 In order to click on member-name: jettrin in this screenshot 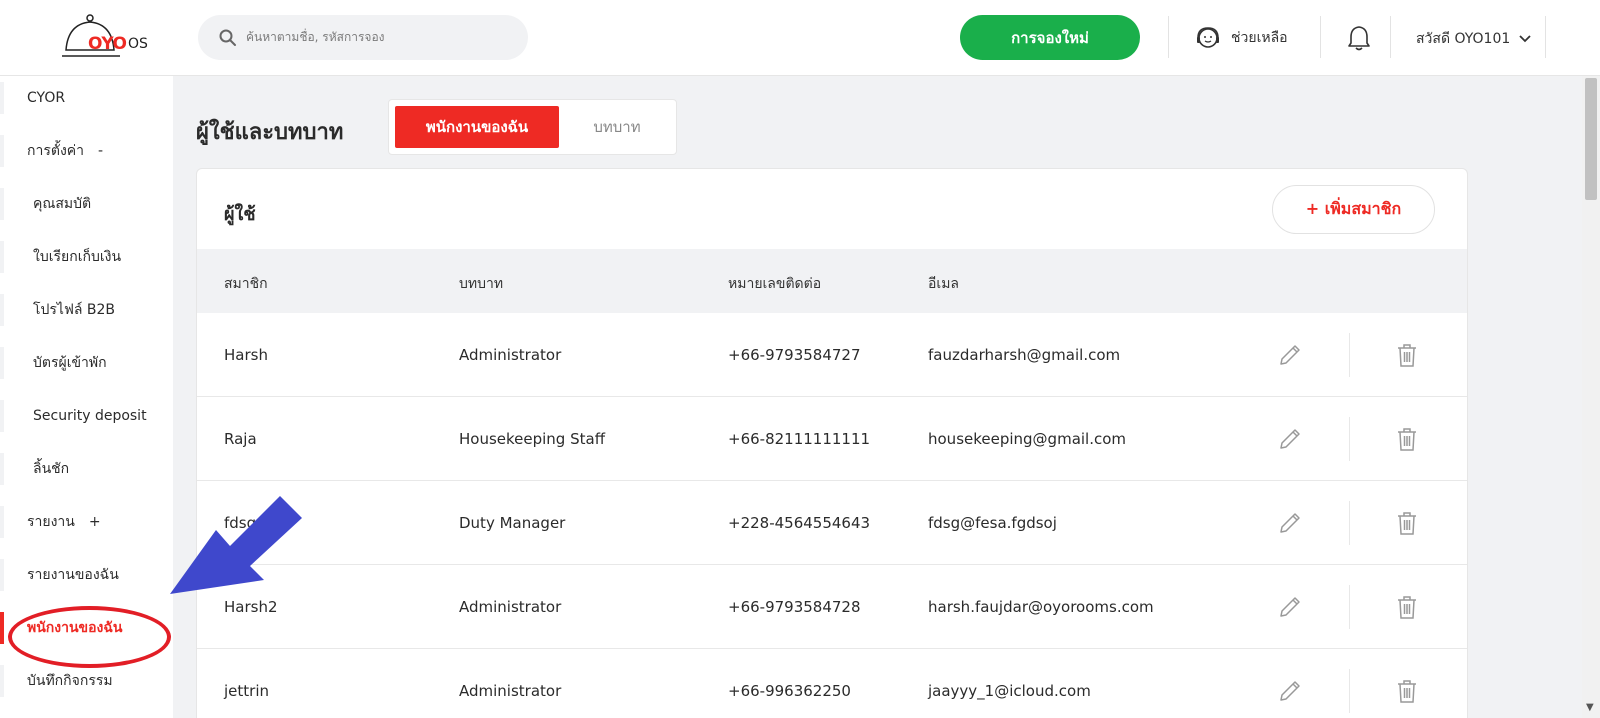, I will do `click(246, 691)`.